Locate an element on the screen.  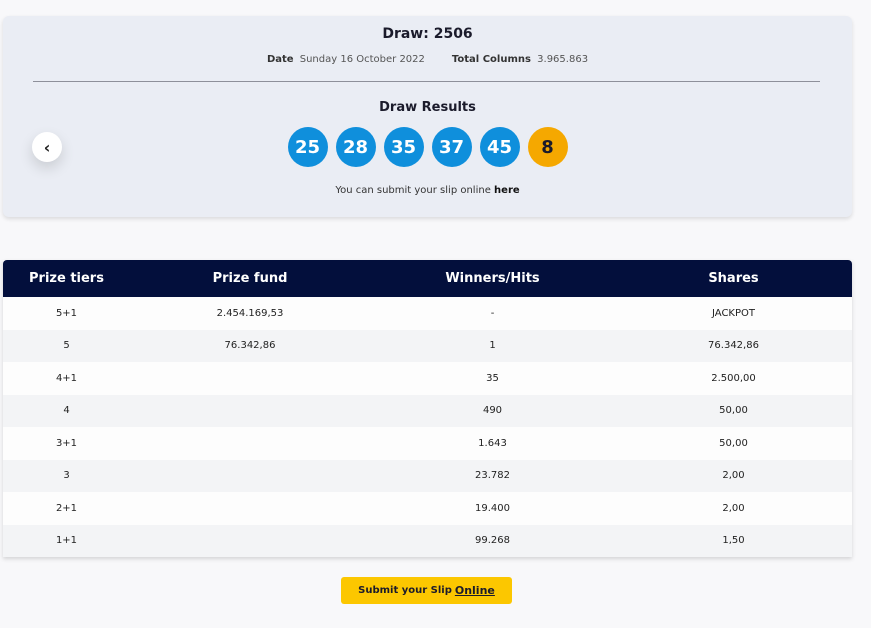
submit-note-text: You can submit your slip online is located at coordinates (413, 190).